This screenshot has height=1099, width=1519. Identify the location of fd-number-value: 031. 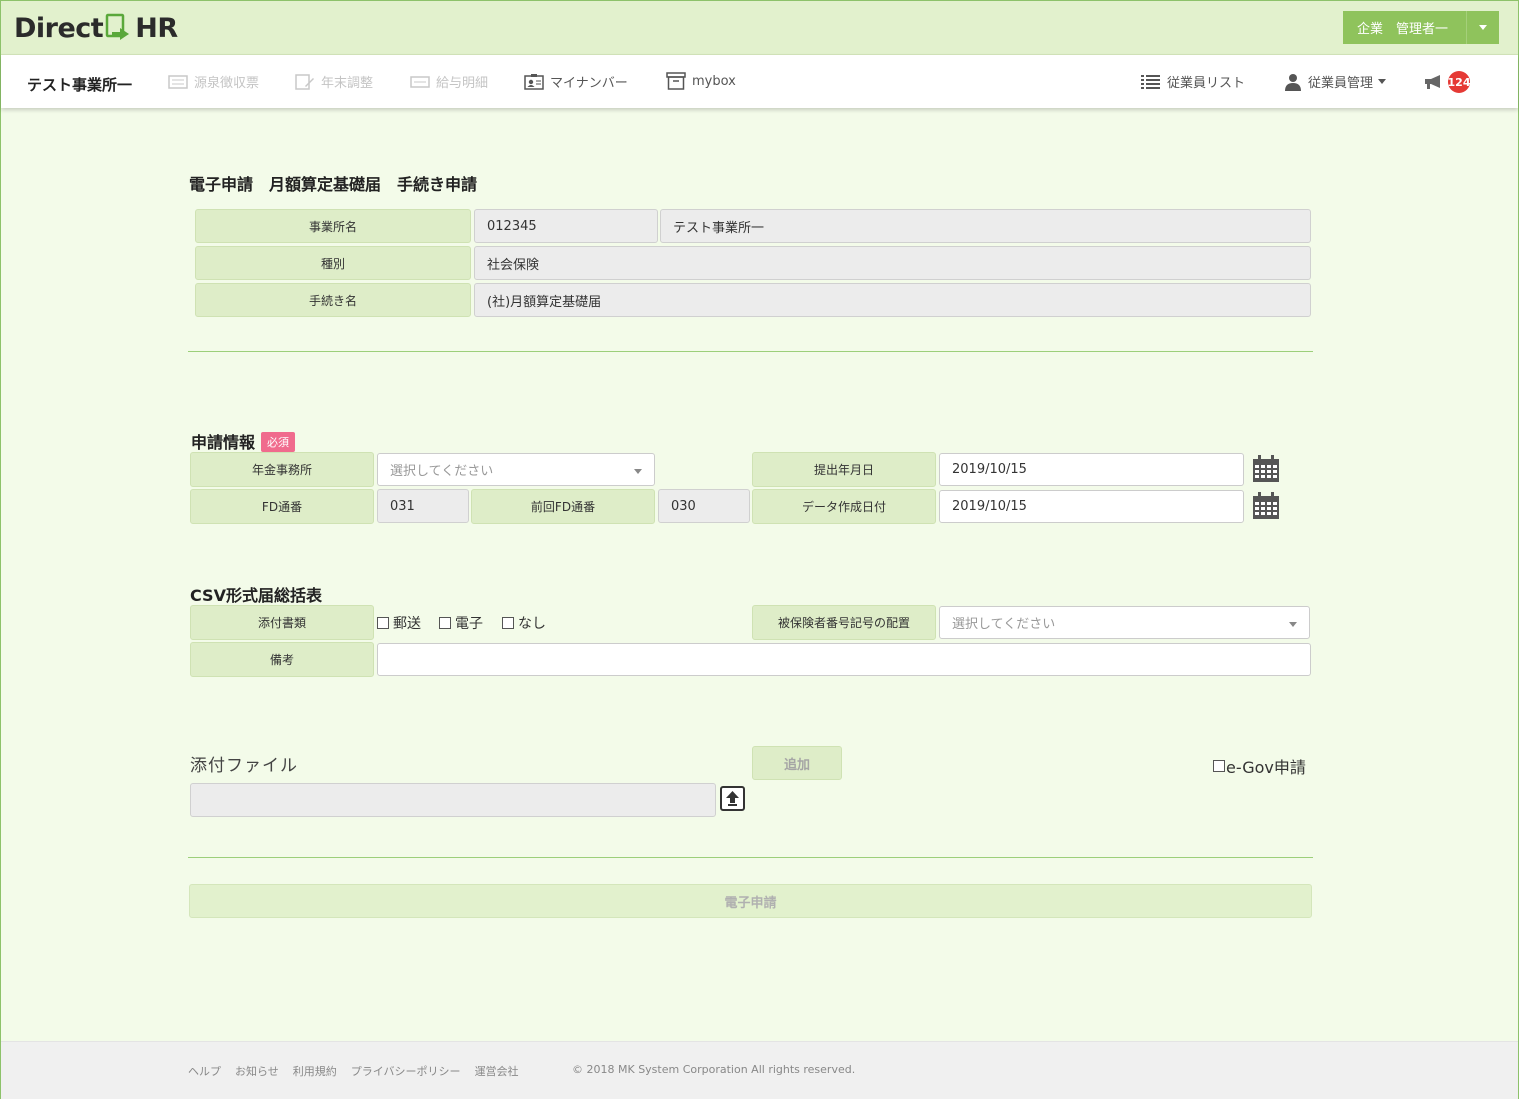
(423, 506).